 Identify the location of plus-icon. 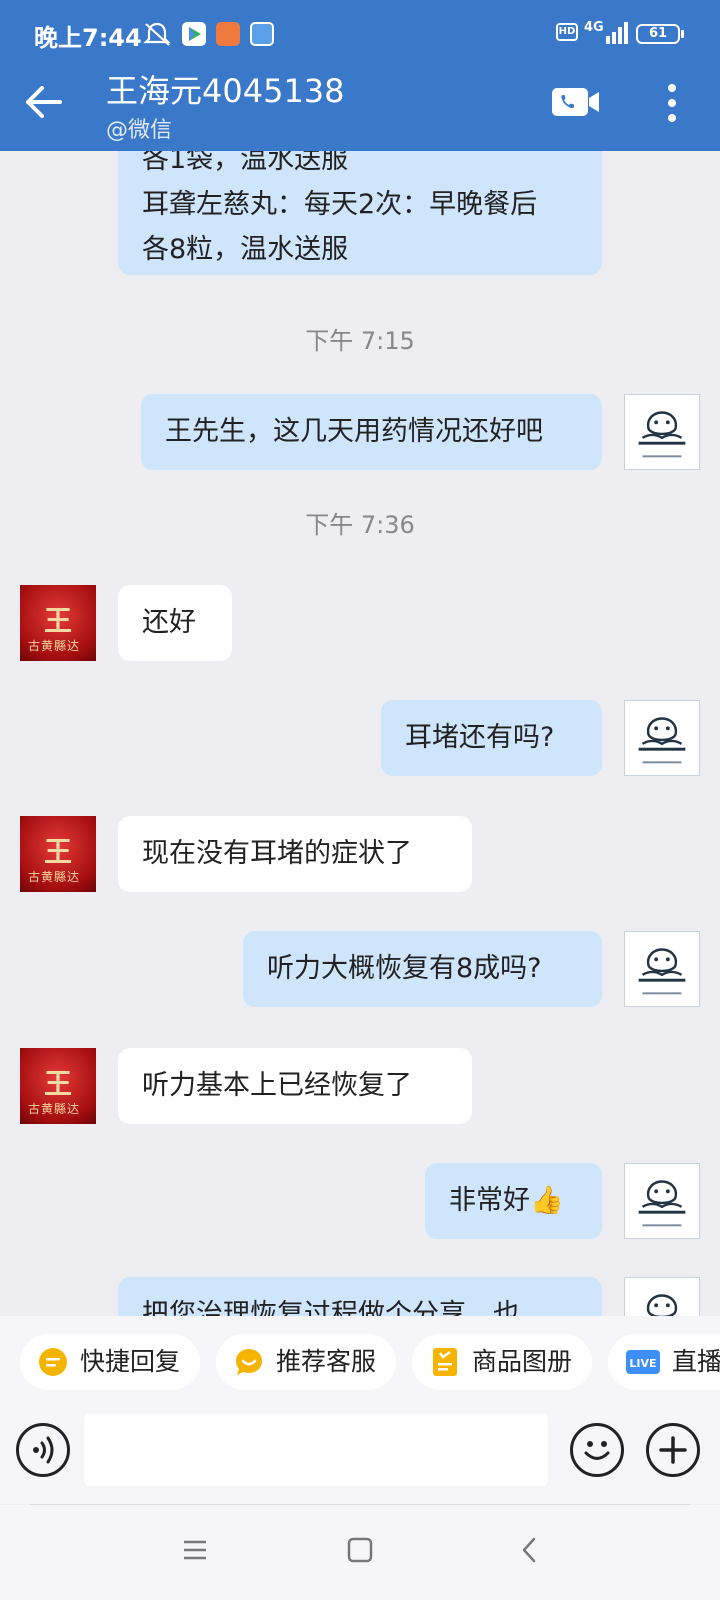
(673, 1450).